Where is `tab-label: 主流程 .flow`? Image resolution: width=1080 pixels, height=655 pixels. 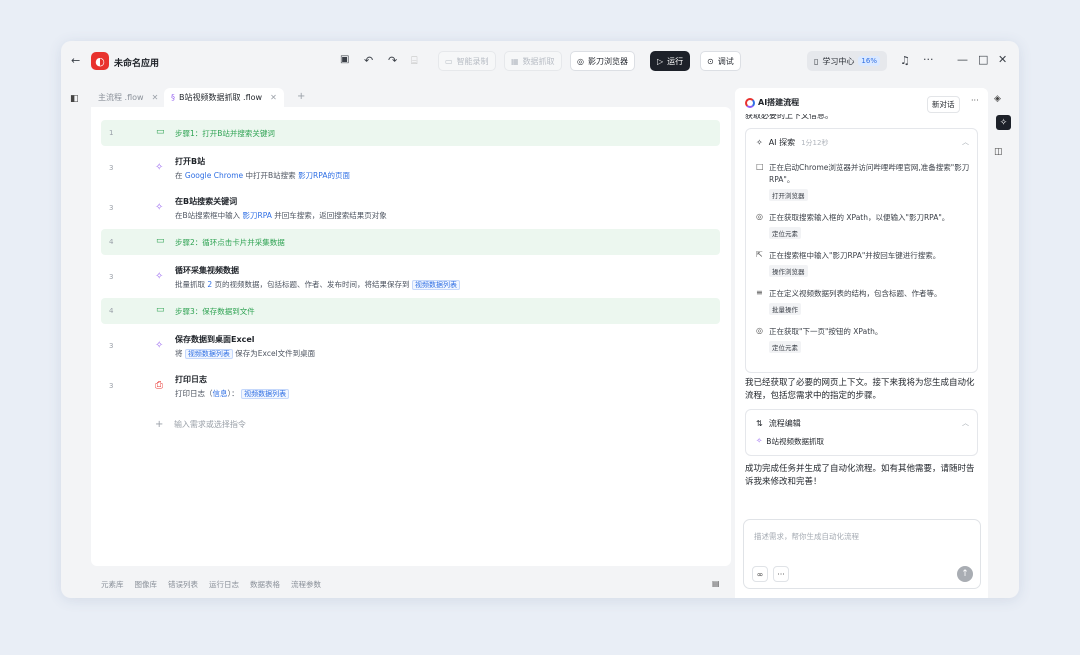 tab-label: 主流程 .flow is located at coordinates (121, 97).